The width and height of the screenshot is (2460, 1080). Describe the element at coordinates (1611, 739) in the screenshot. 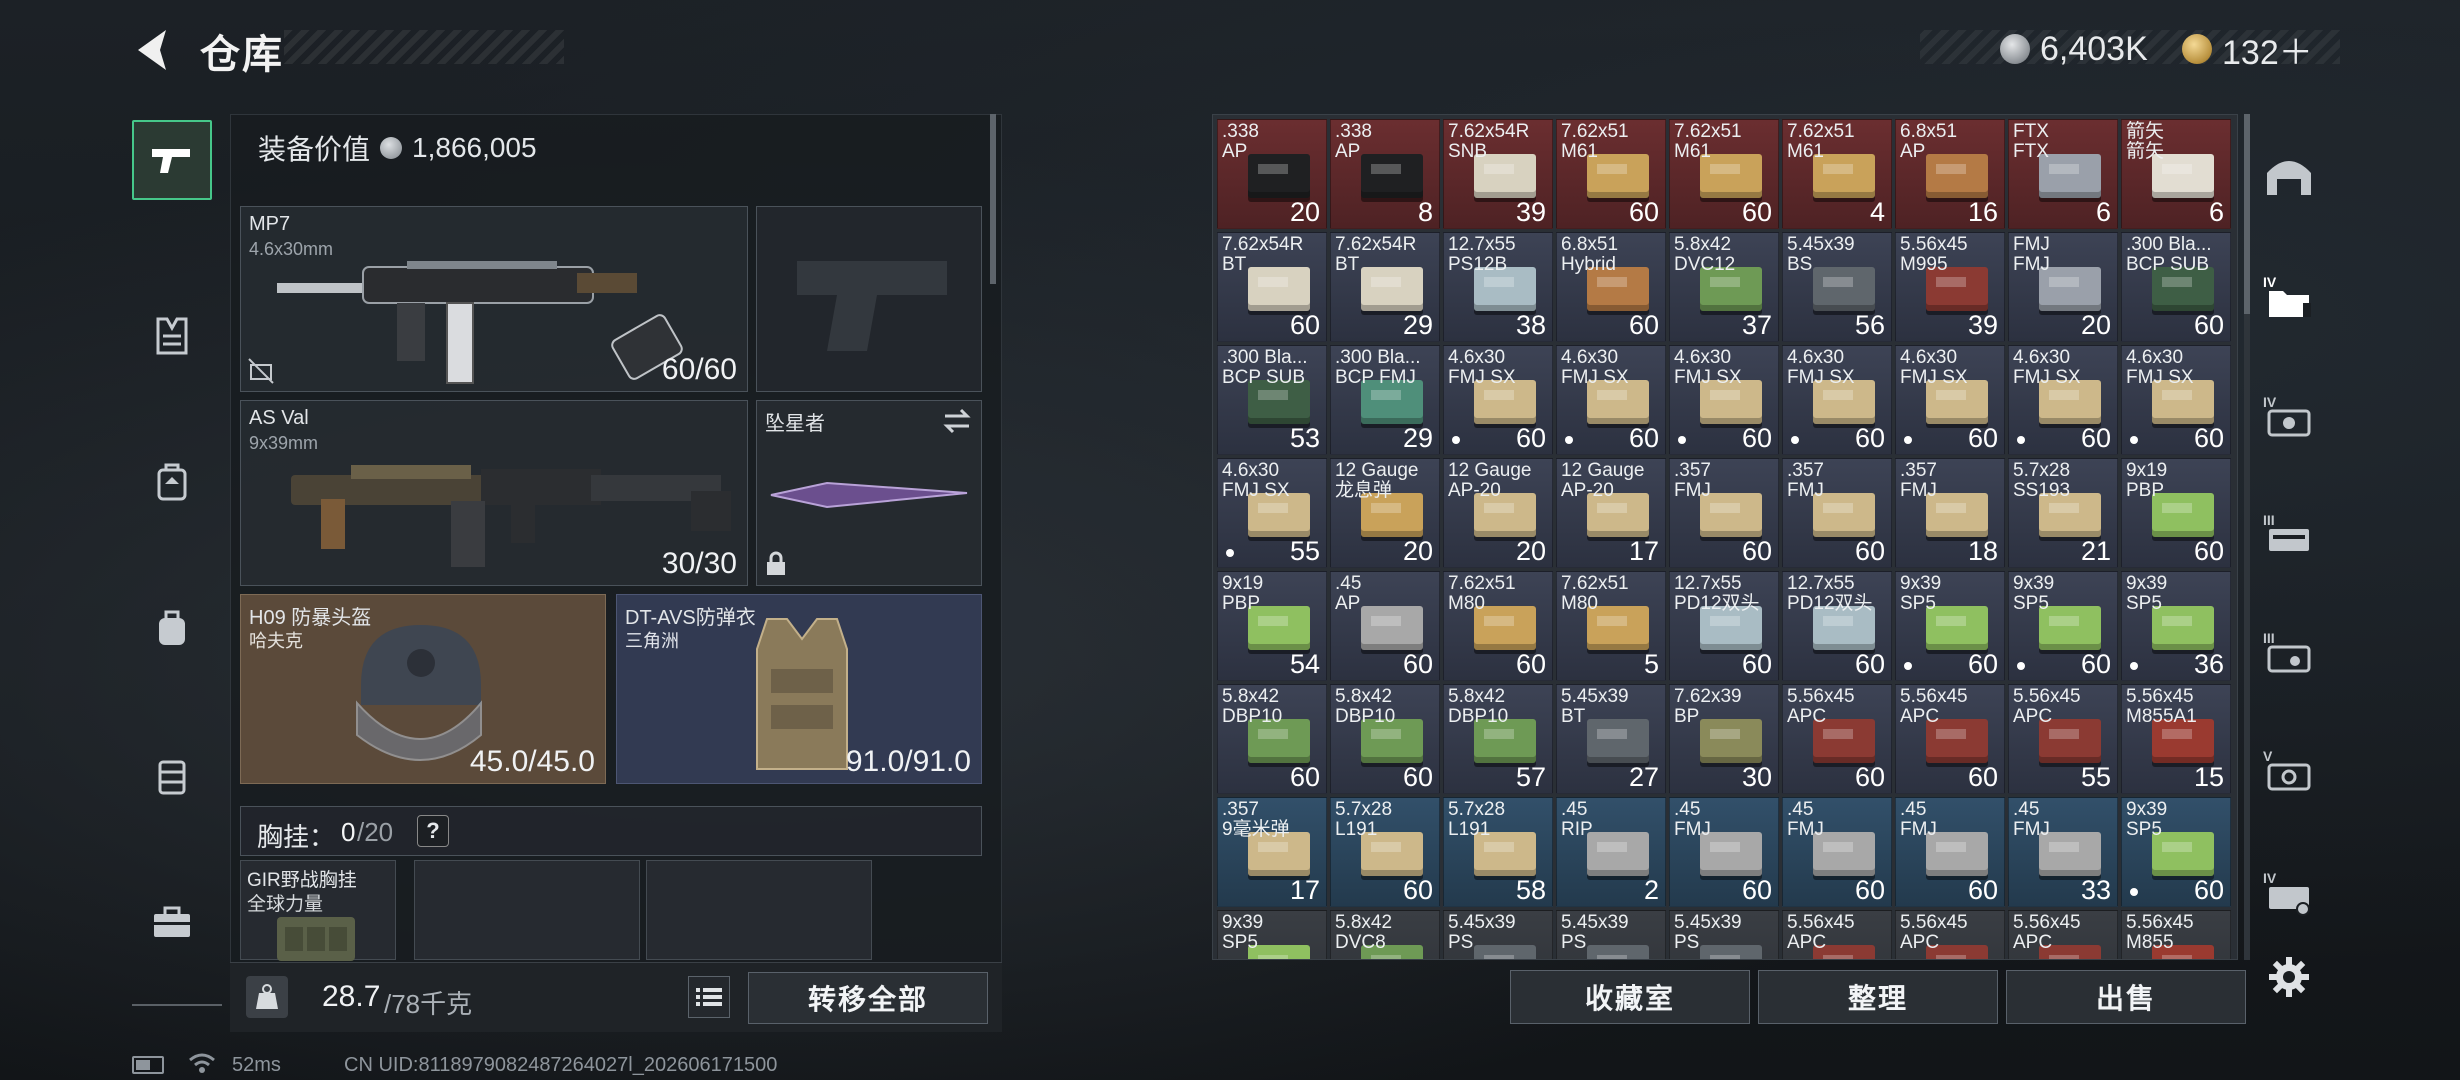

I see `stash-item: 5.45x39 BT 27` at that location.